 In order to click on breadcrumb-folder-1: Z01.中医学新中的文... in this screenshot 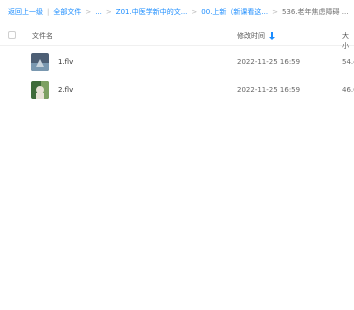, I will do `click(152, 12)`.